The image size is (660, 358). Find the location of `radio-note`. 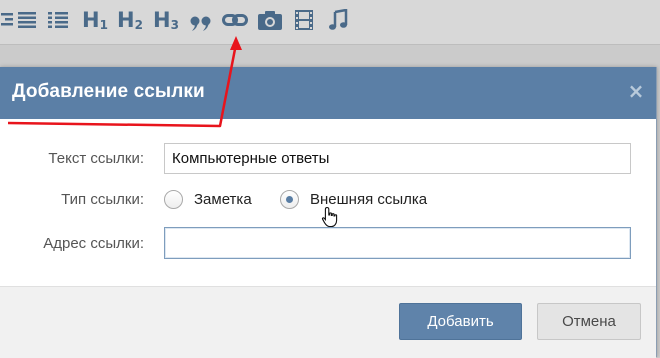

radio-note is located at coordinates (173, 199).